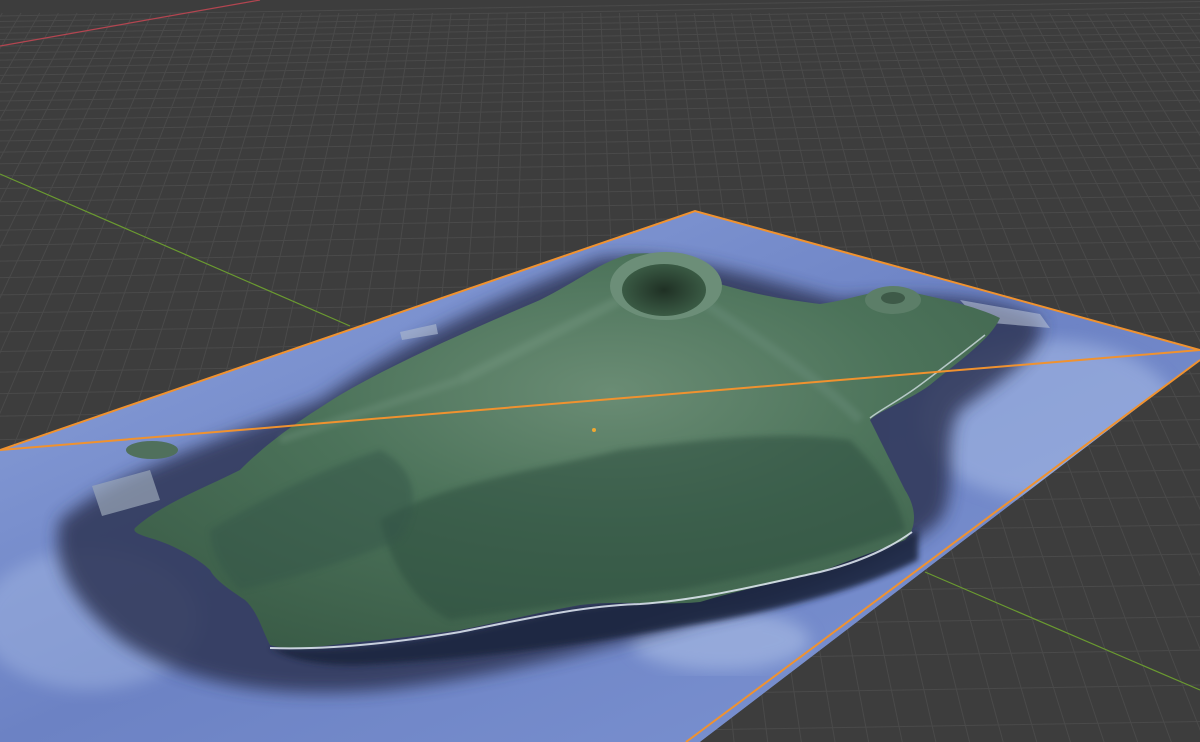  I want to click on islet, so click(152, 450).